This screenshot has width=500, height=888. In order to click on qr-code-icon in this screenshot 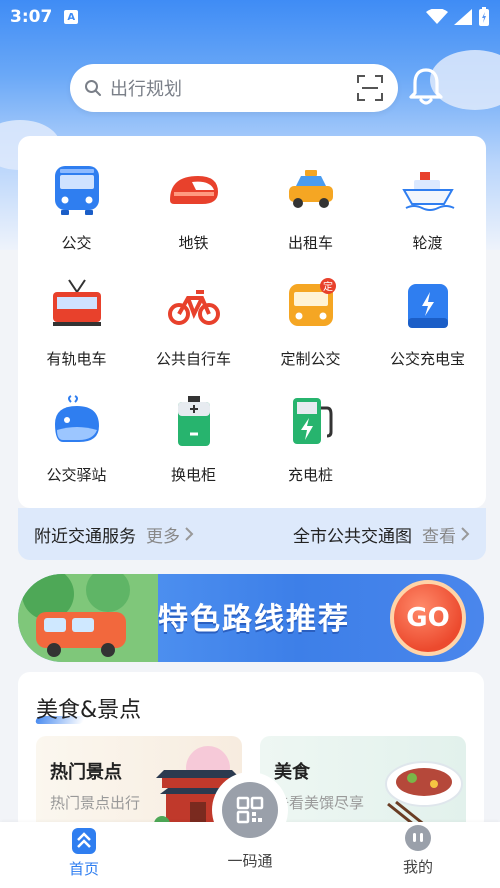, I will do `click(250, 810)`.